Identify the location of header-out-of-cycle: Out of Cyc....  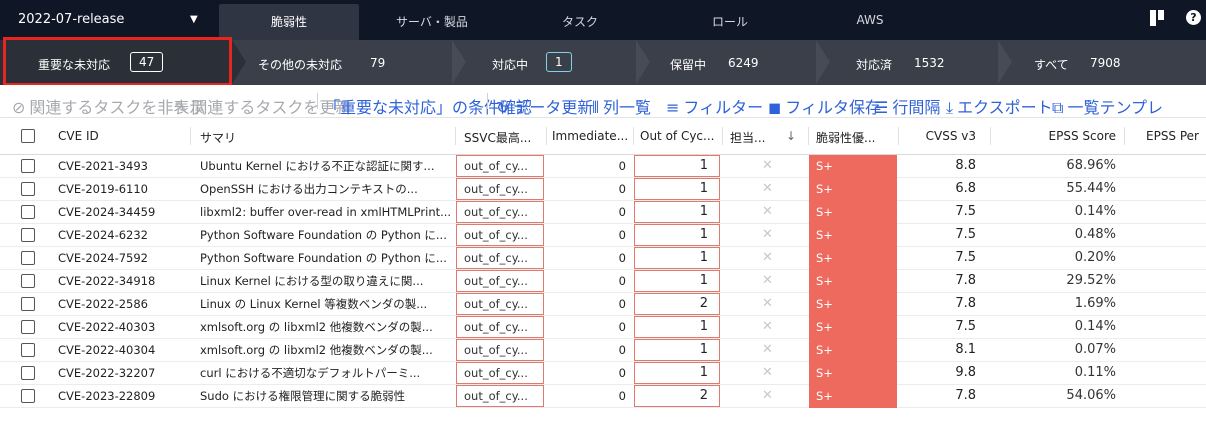
(680, 135).